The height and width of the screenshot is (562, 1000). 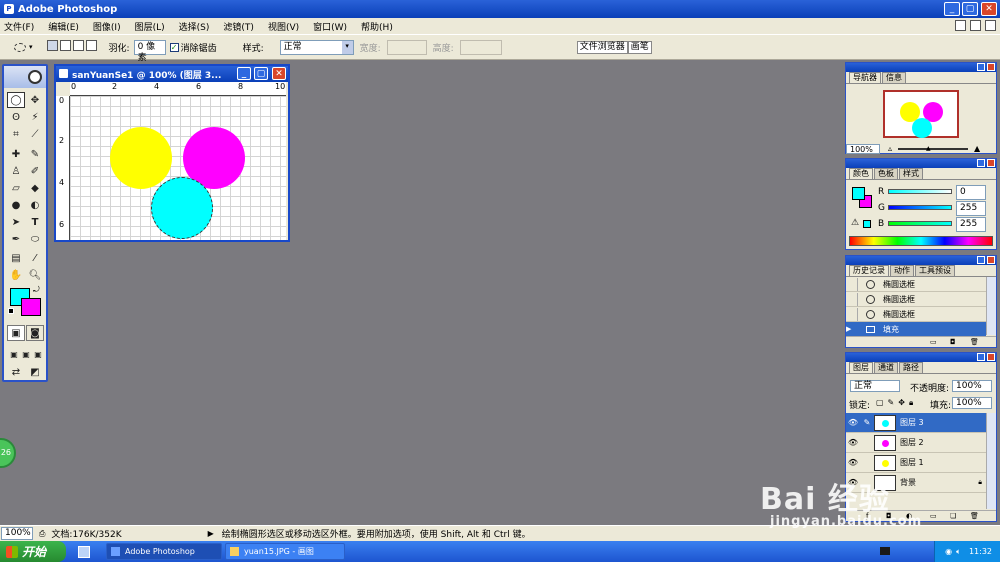 What do you see at coordinates (16, 154) in the screenshot?
I see `healing-brush-icon: ✚` at bounding box center [16, 154].